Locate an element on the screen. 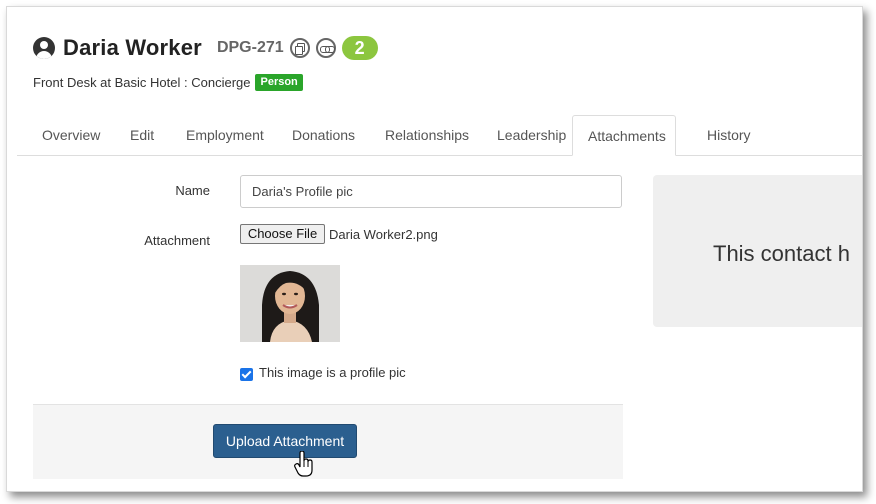 This screenshot has width=876, height=504. count-badge: 2 is located at coordinates (359, 48).